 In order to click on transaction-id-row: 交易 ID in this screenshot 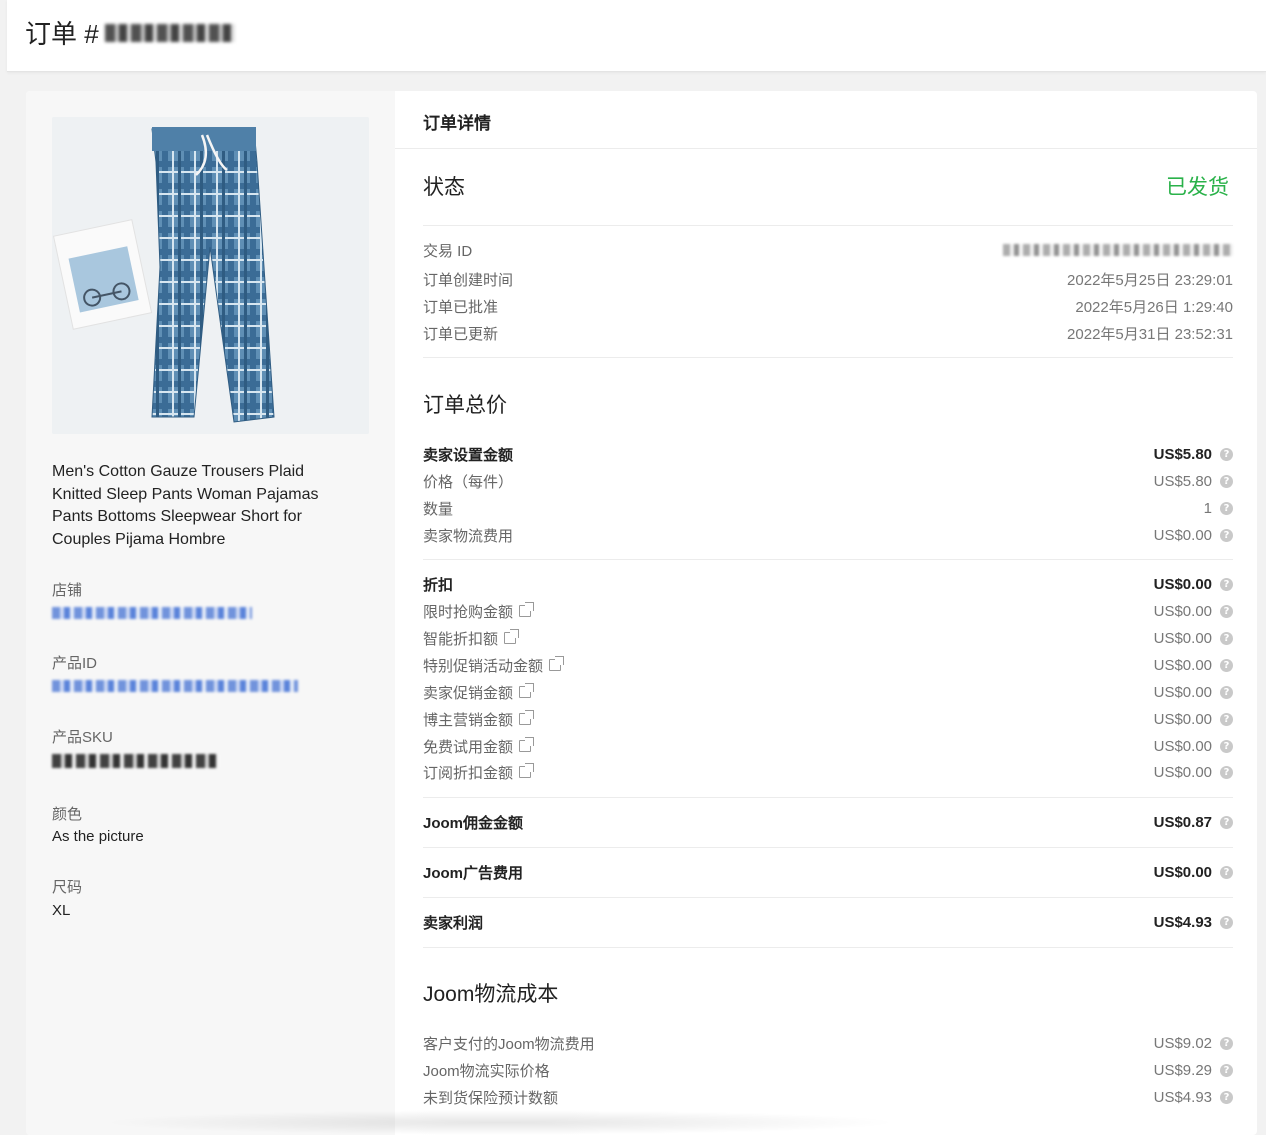, I will do `click(828, 250)`.